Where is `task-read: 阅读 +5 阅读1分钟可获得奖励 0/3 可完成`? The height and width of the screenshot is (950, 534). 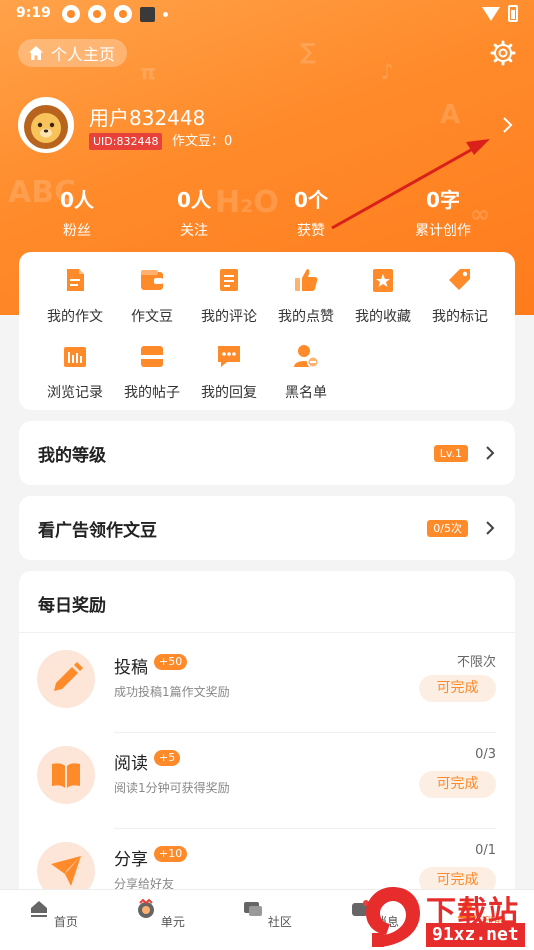 task-read: 阅读 +5 阅读1分钟可获得奖励 0/3 可完成 is located at coordinates (267, 781).